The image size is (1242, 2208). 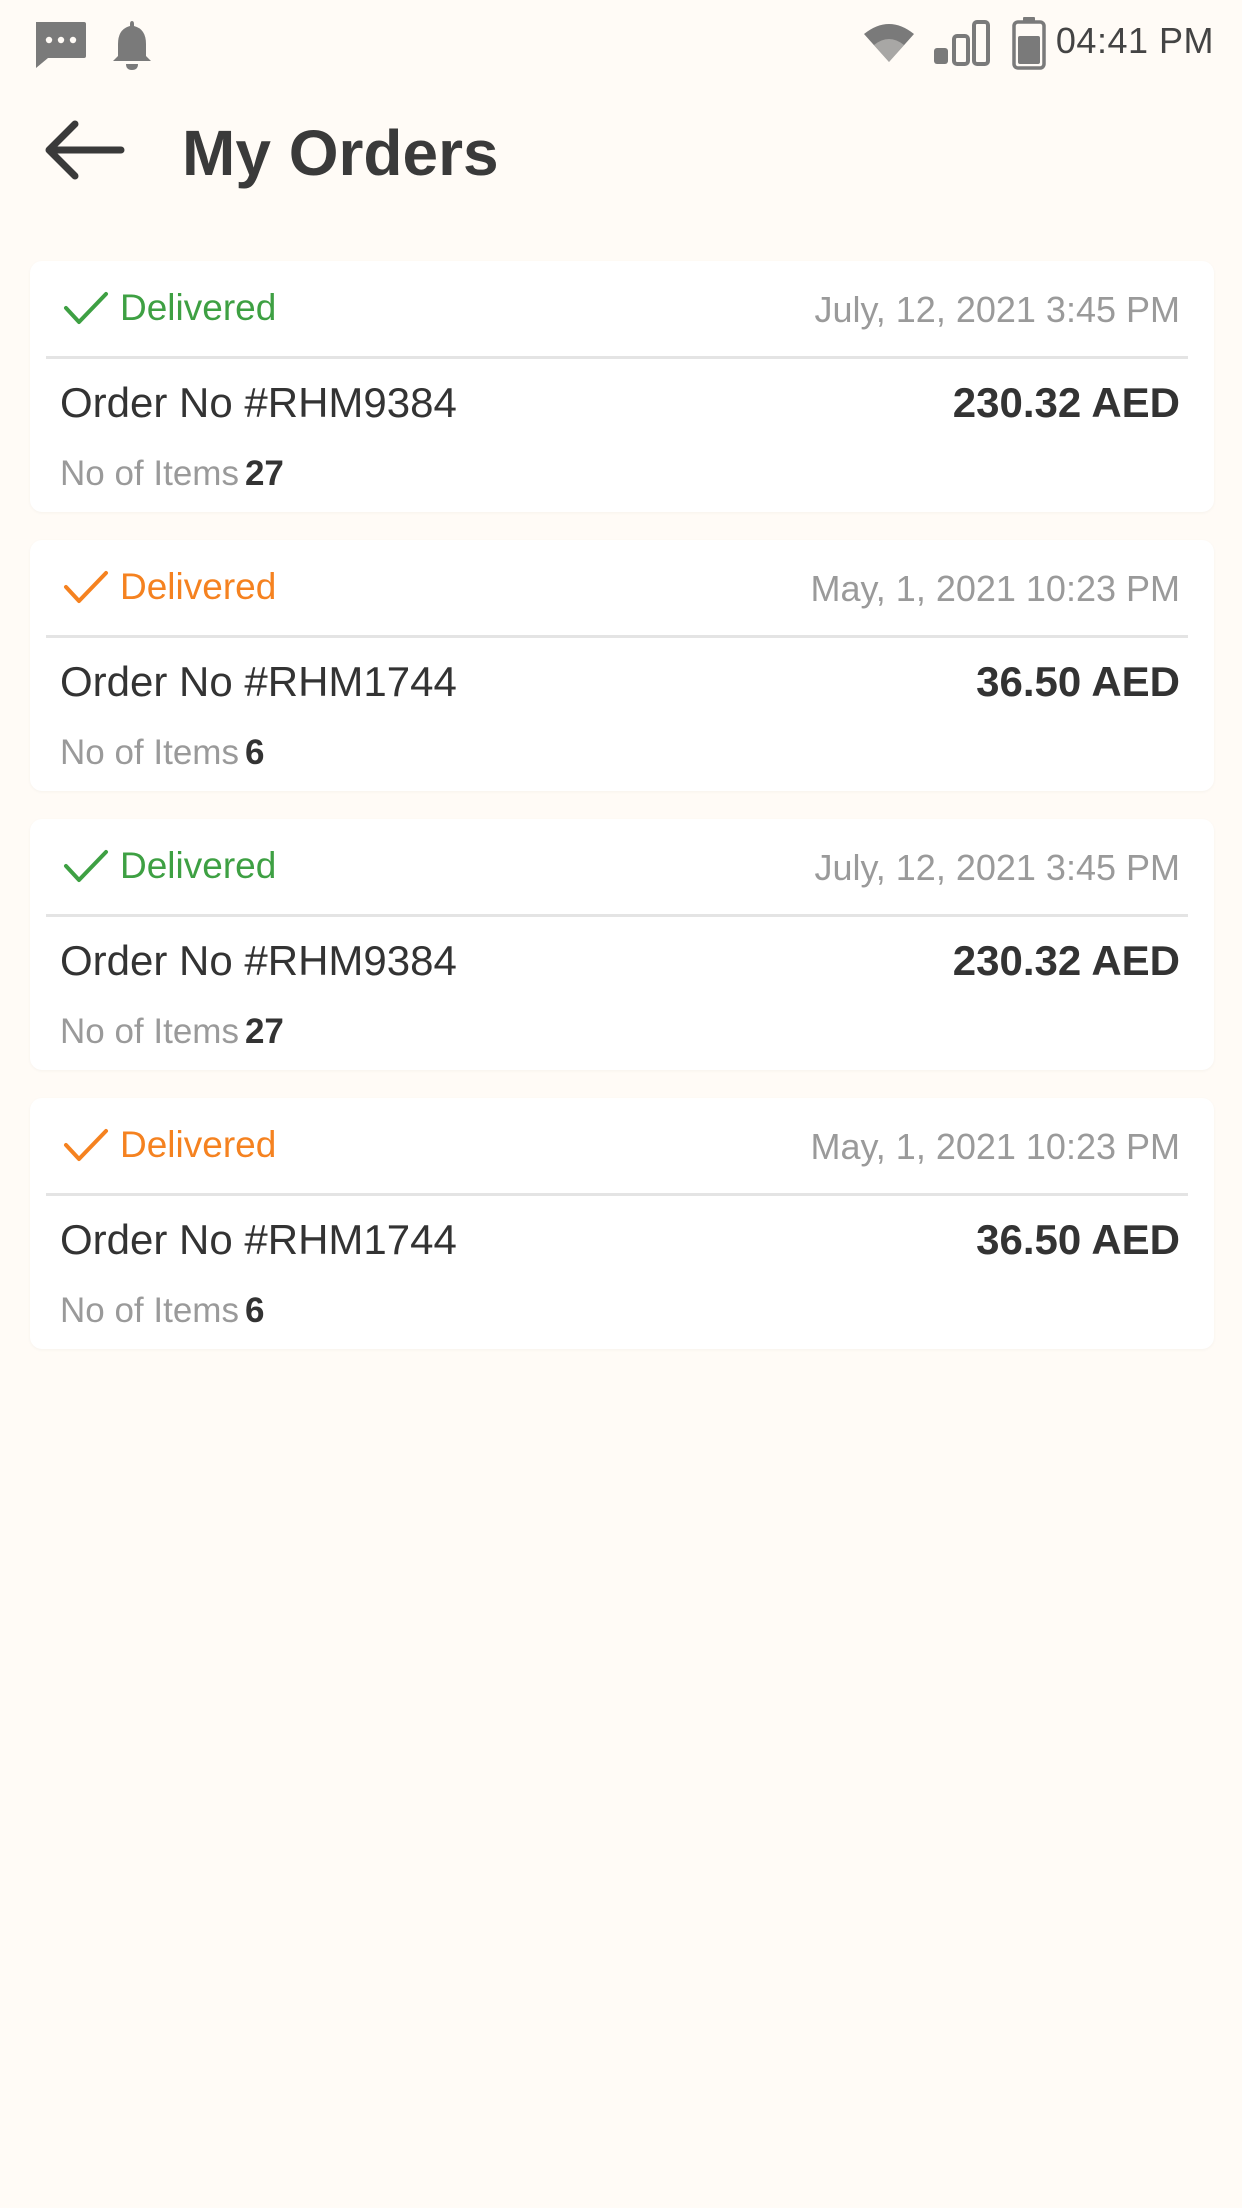 I want to click on bell-icon, so click(x=132, y=46).